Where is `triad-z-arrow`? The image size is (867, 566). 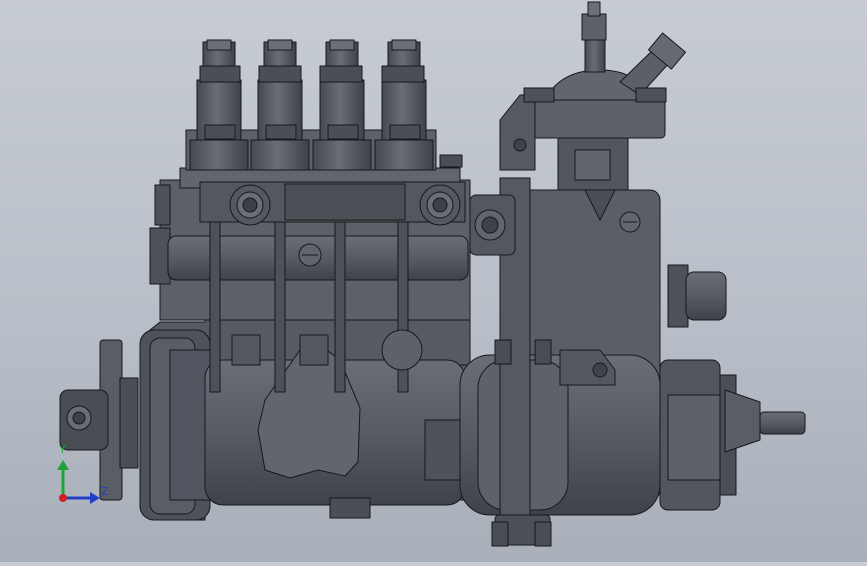
triad-z-arrow is located at coordinates (95, 498).